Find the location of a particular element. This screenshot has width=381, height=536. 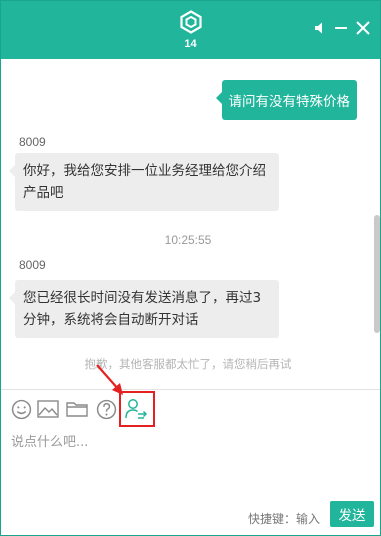

incoming-message: 你好，我给您安排一位业务经理给您介绍产品吧 is located at coordinates (144, 182).